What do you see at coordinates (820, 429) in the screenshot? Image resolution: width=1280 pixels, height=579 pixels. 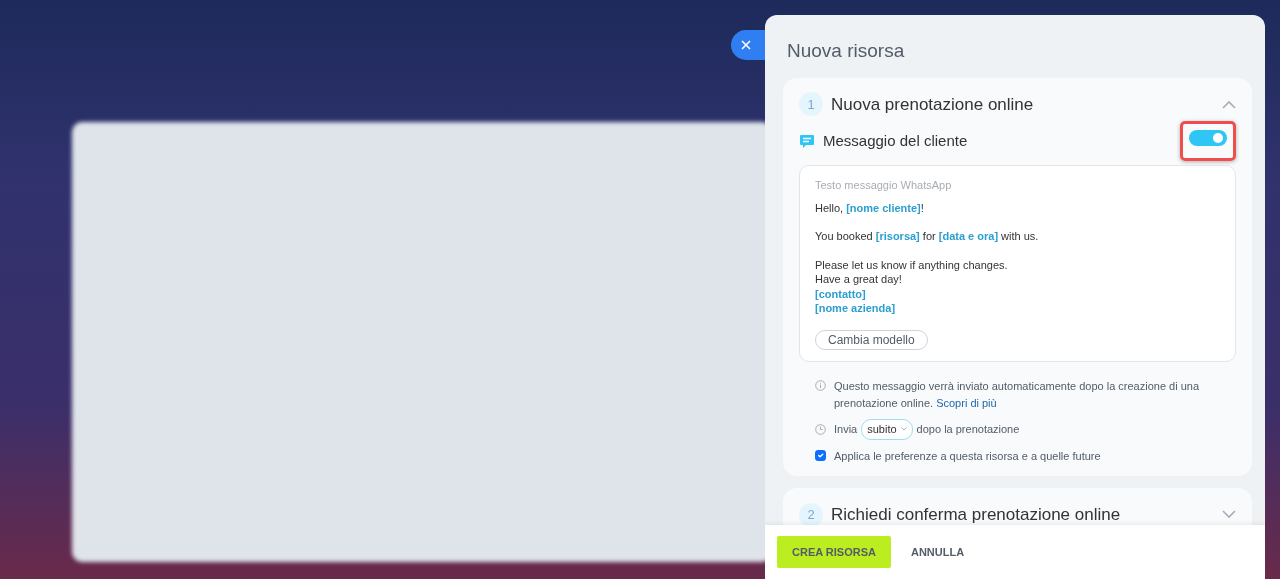 I see `clock-icon` at bounding box center [820, 429].